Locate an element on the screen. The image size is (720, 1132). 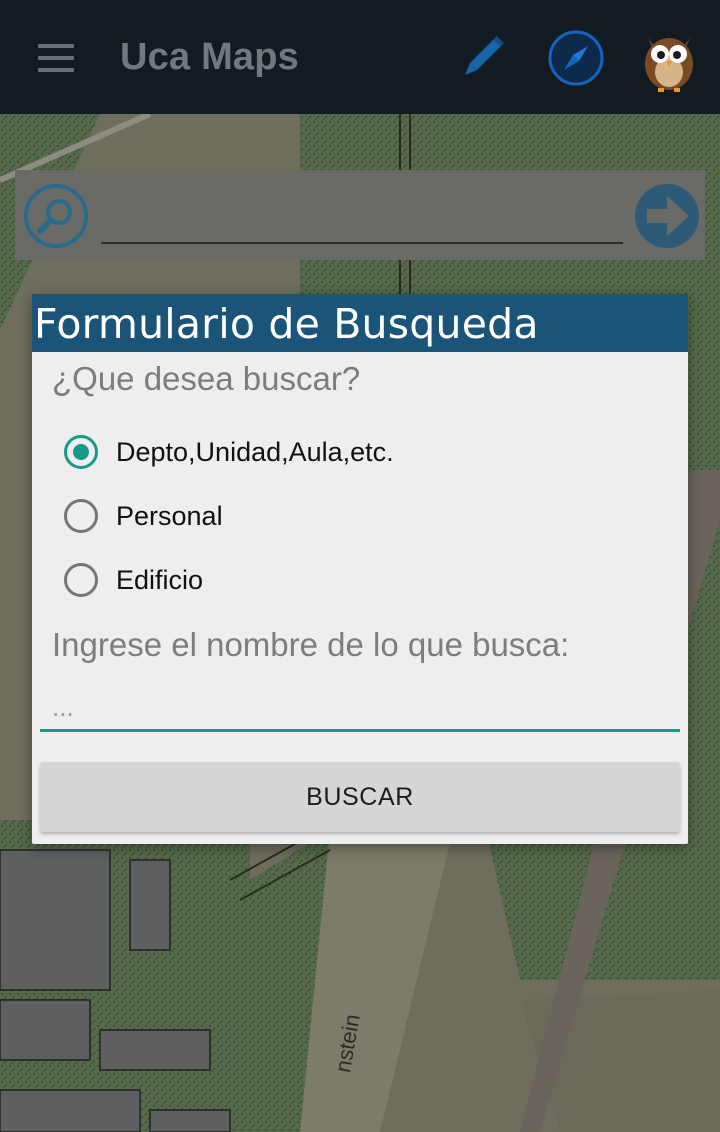
radio-button-checked is located at coordinates (81, 452).